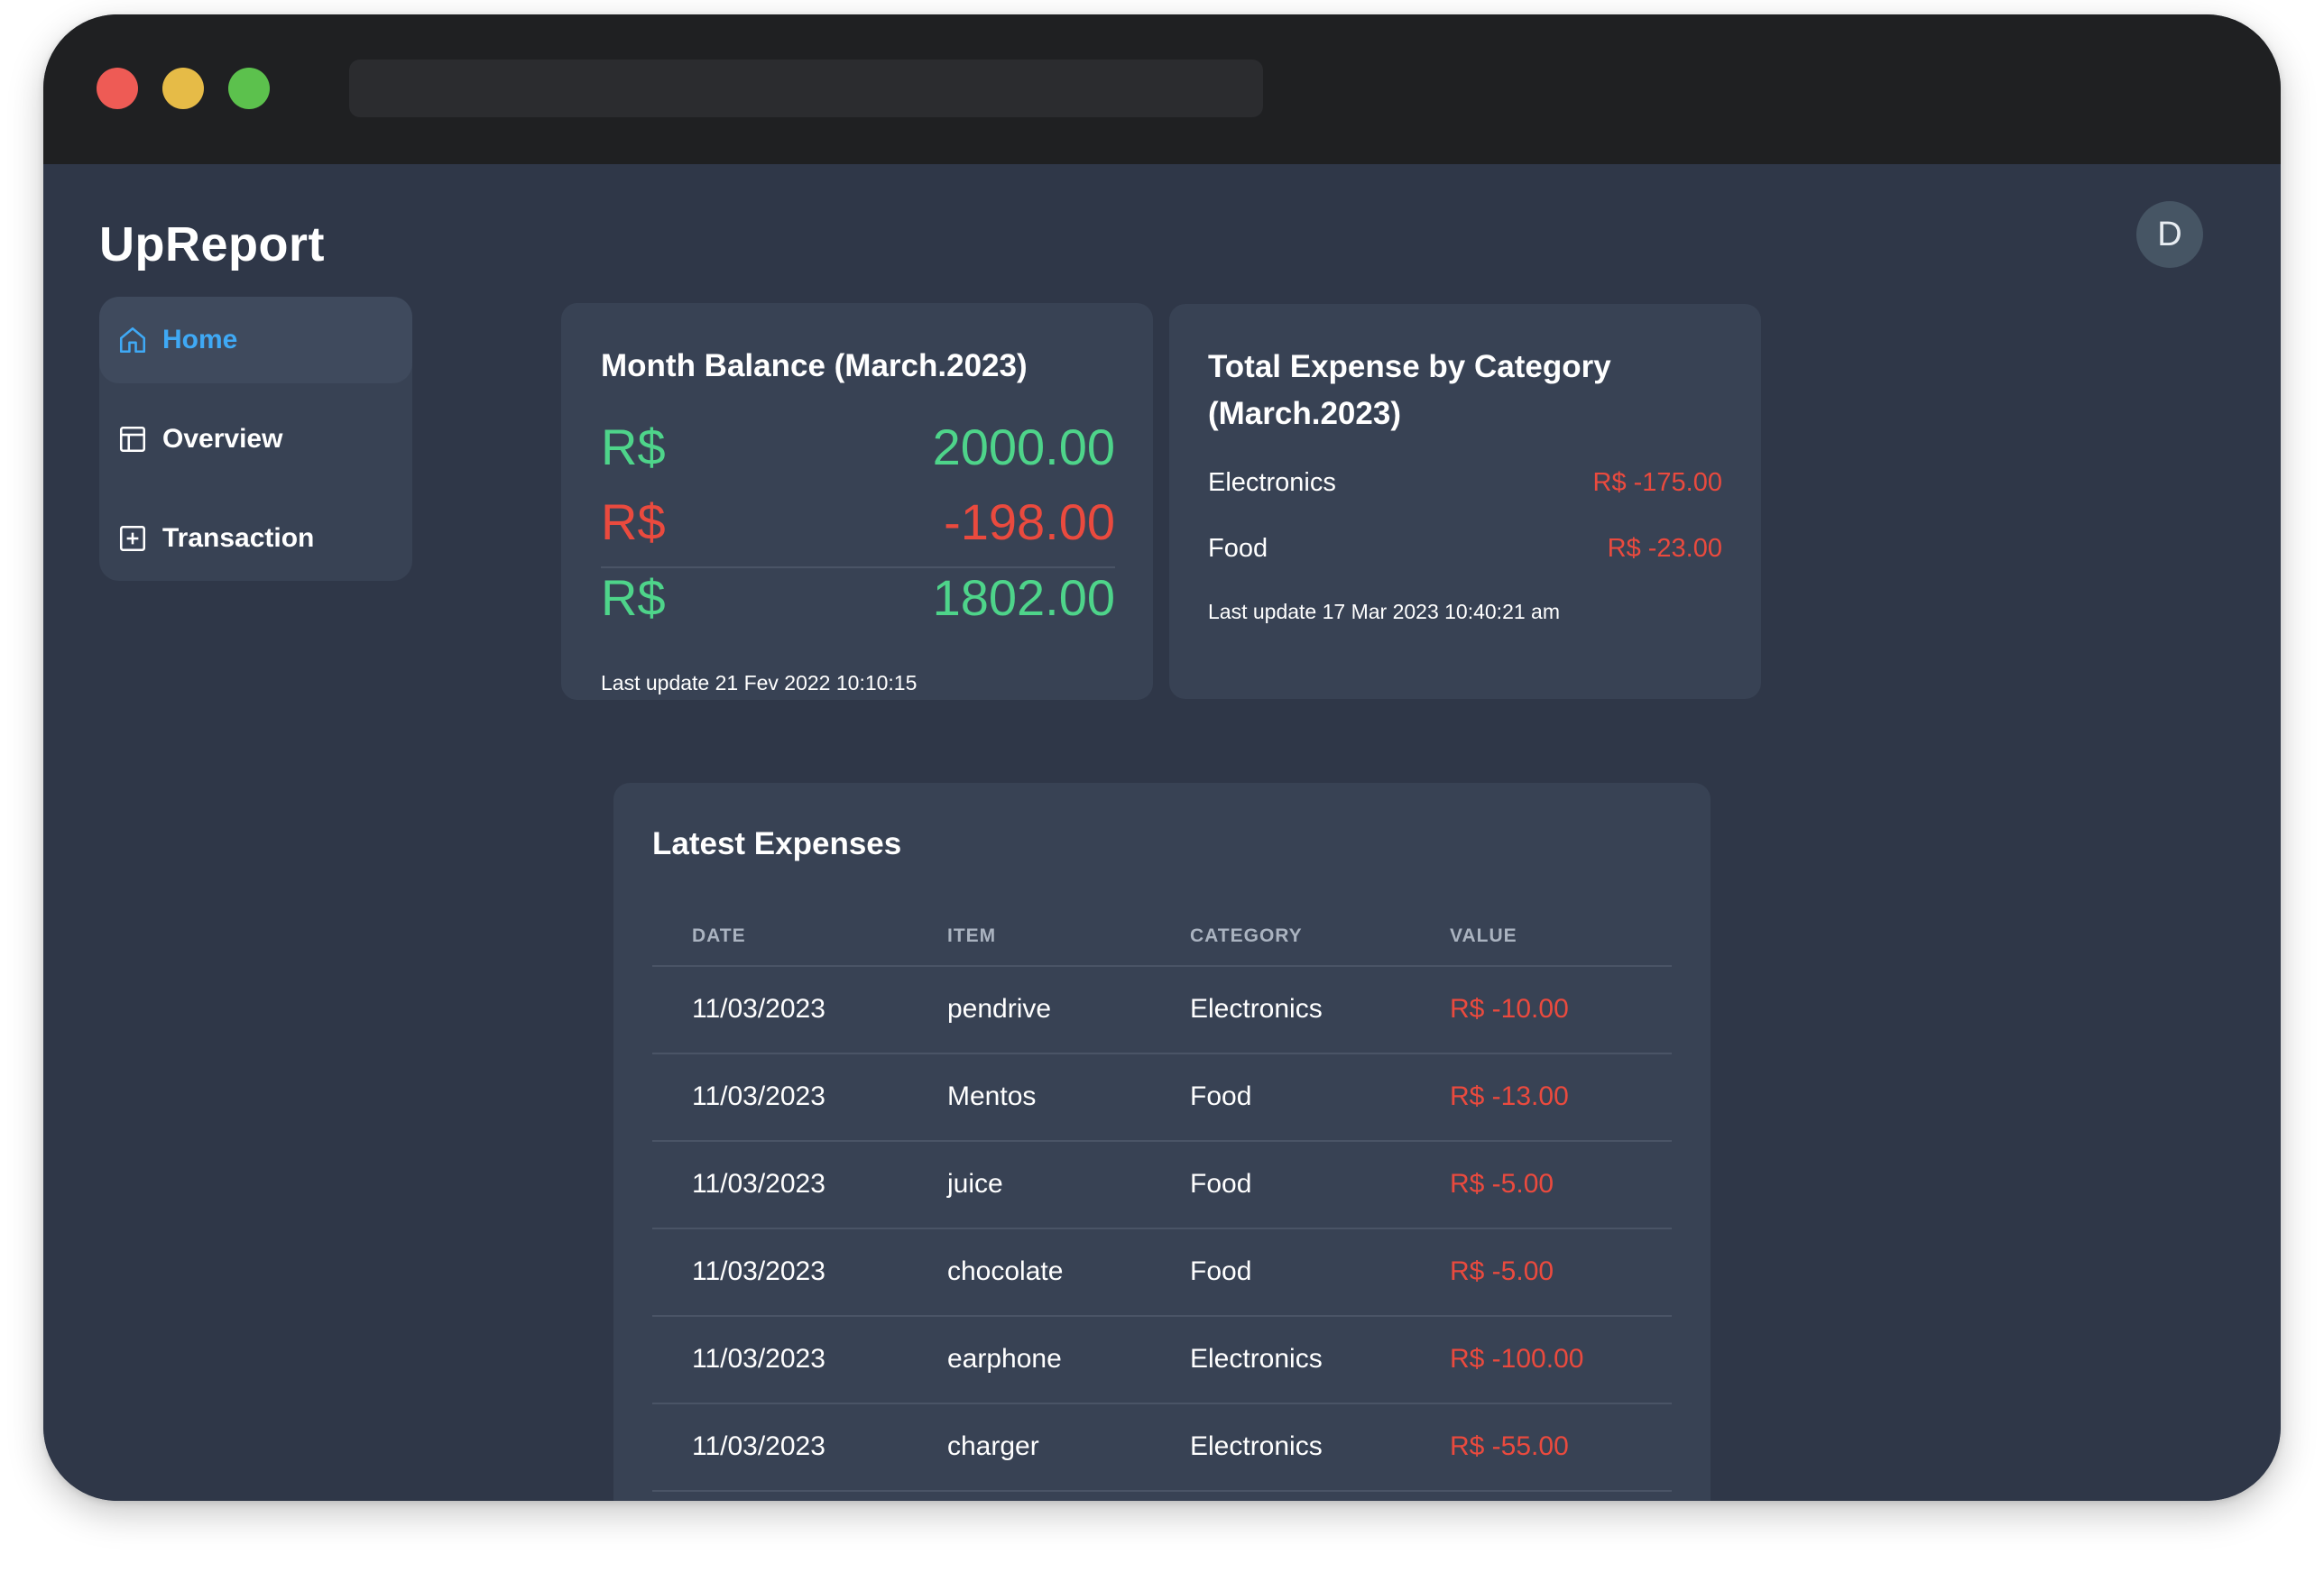 Image resolution: width=2324 pixels, height=1573 pixels. What do you see at coordinates (238, 538) in the screenshot?
I see `sidebar-item-label: Transaction` at bounding box center [238, 538].